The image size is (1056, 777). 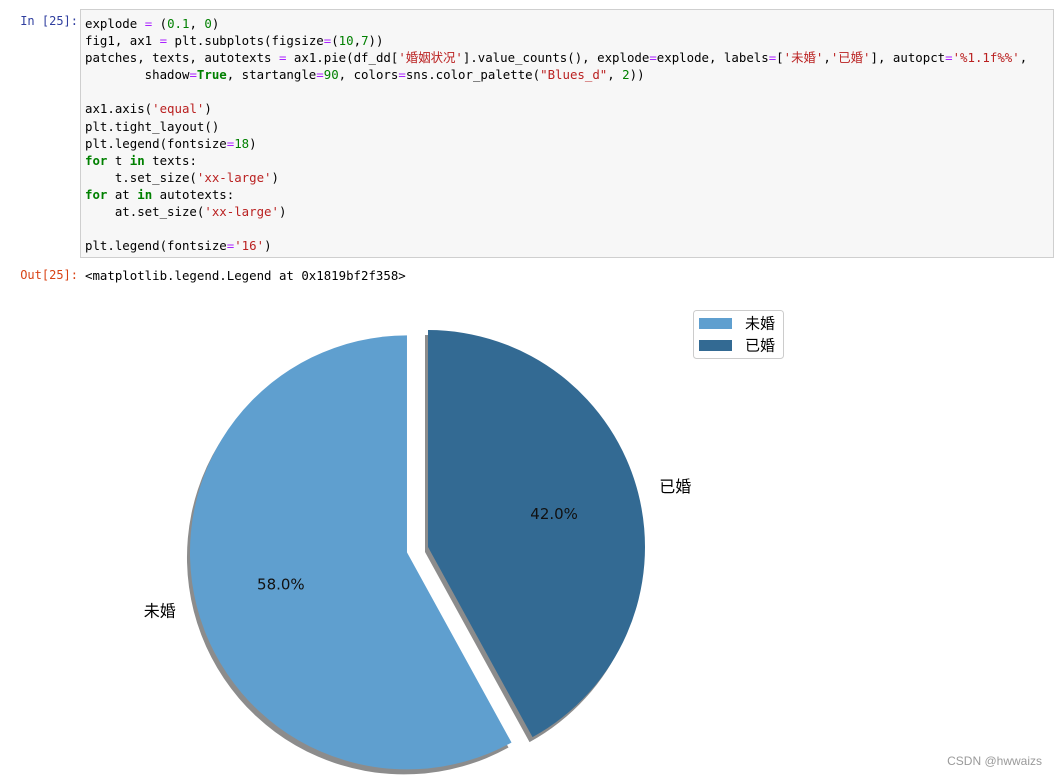 I want to click on legend: 未婚已婚, so click(x=738, y=334).